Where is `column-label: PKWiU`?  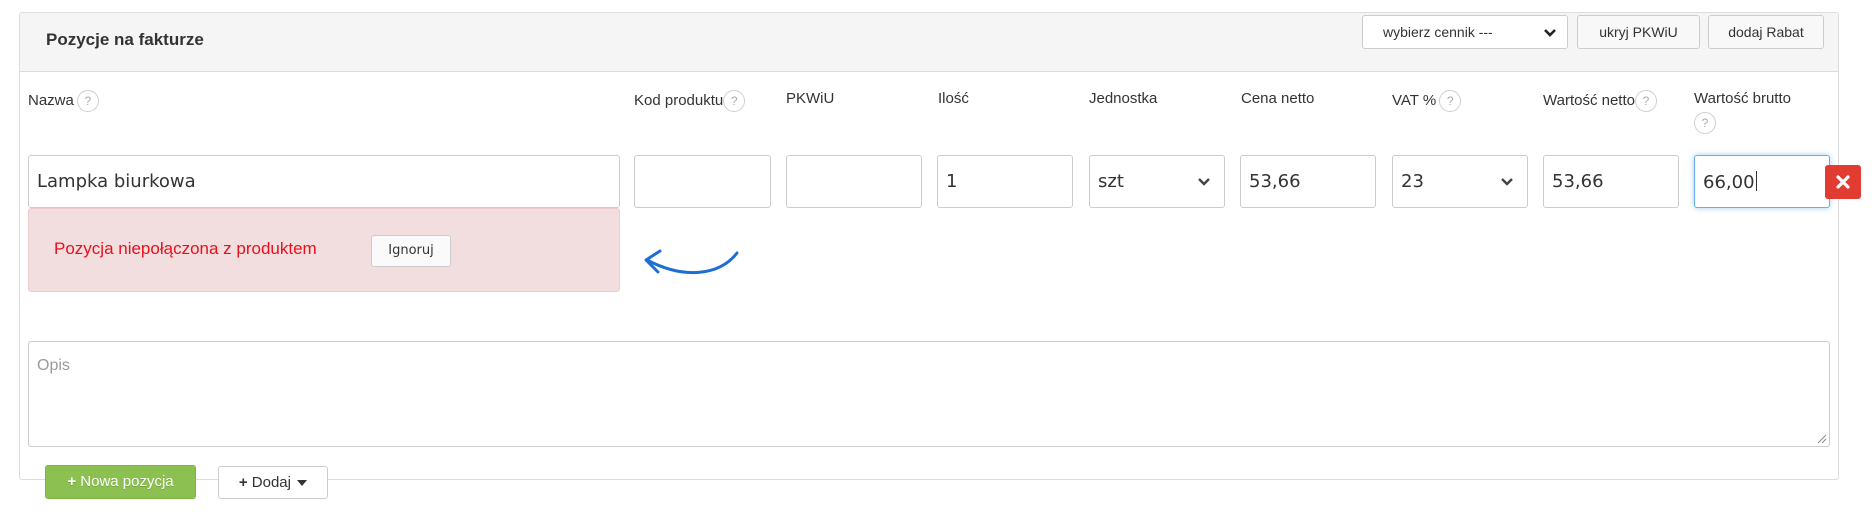 column-label: PKWiU is located at coordinates (810, 98).